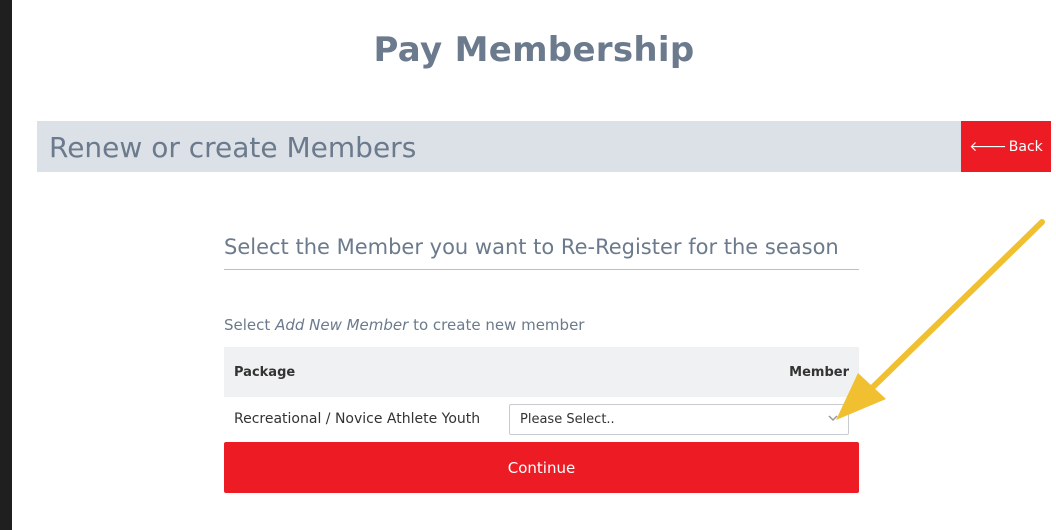  Describe the element at coordinates (534, 50) in the screenshot. I see `page-title: Pay Membership` at that location.